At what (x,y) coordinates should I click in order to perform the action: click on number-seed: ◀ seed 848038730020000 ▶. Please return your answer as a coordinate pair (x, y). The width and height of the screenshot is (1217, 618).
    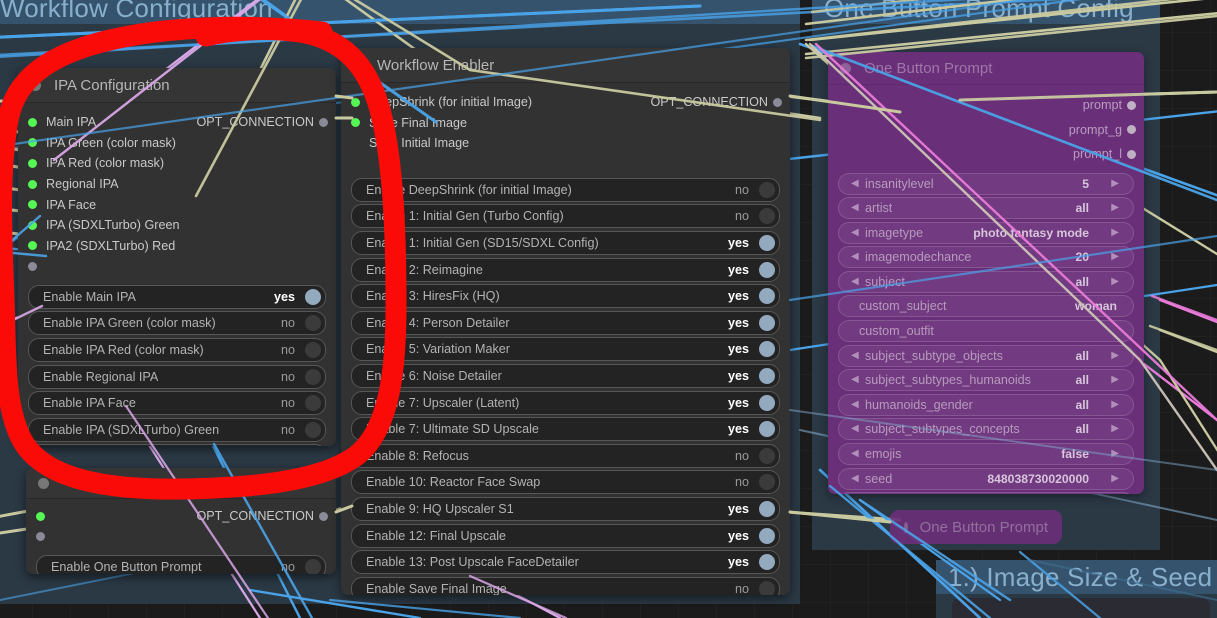
    Looking at the image, I should click on (986, 478).